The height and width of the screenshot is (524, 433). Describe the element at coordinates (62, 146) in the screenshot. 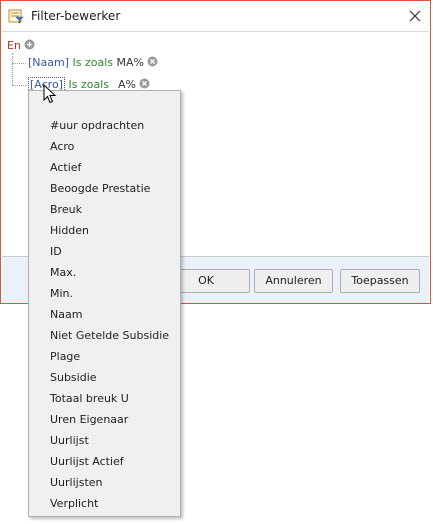

I see `dropdown-item: Acro` at that location.